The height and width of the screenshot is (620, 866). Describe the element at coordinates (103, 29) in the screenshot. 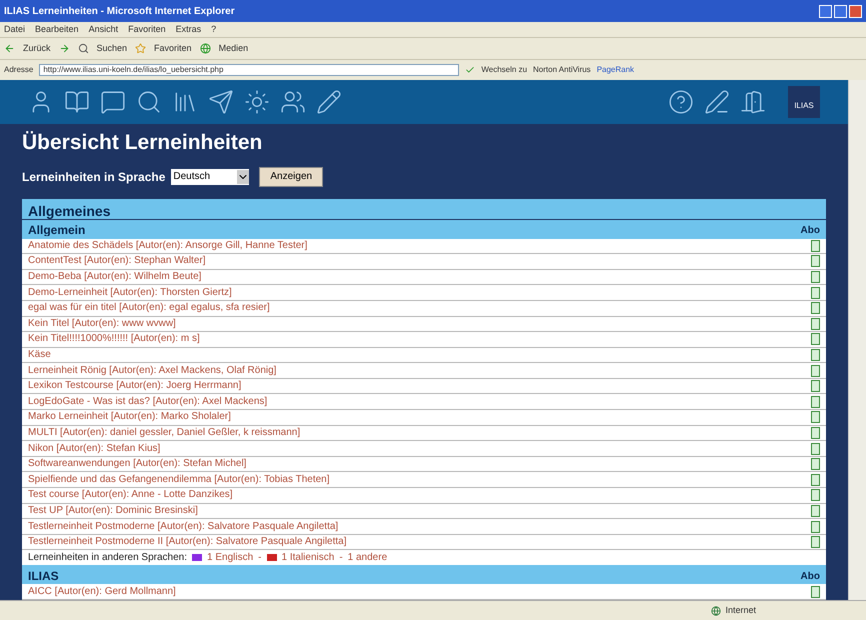

I see `menu-item: Ansicht` at that location.